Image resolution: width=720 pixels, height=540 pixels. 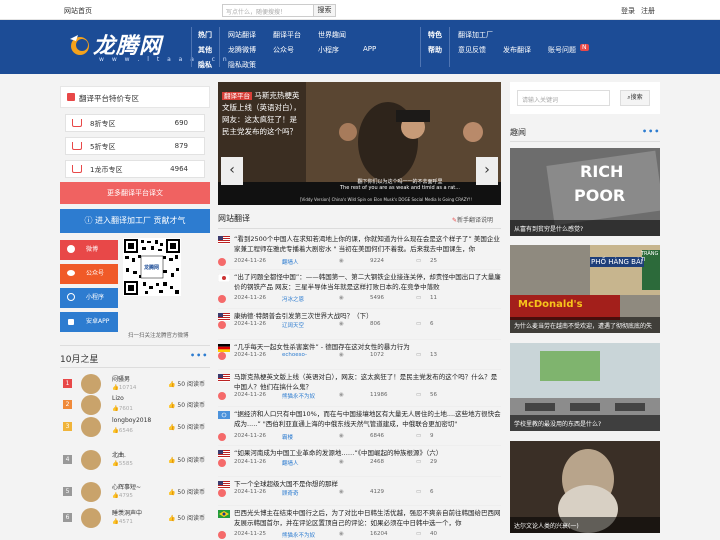 What do you see at coordinates (341, 492) in the screenshot?
I see `eye-icon: ◉` at bounding box center [341, 492].